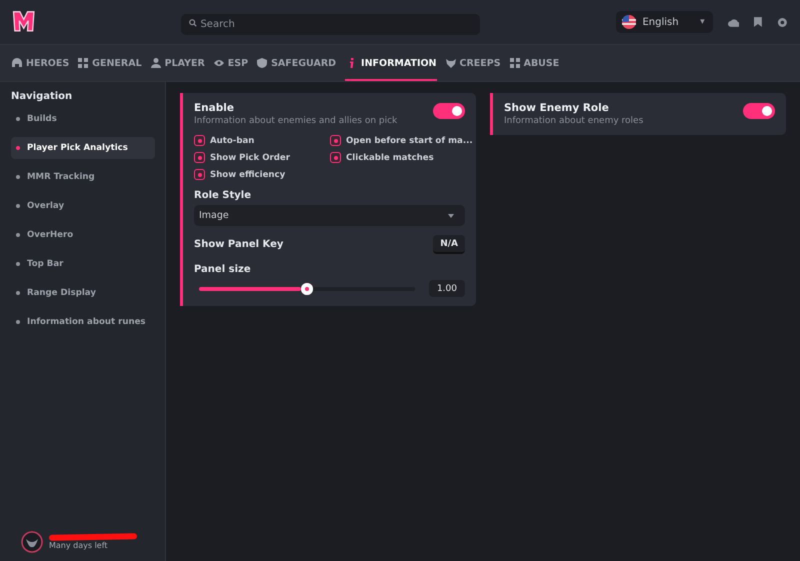 This screenshot has height=561, width=800. Describe the element at coordinates (83, 119) in the screenshot. I see `sidebar-item: Builds` at that location.